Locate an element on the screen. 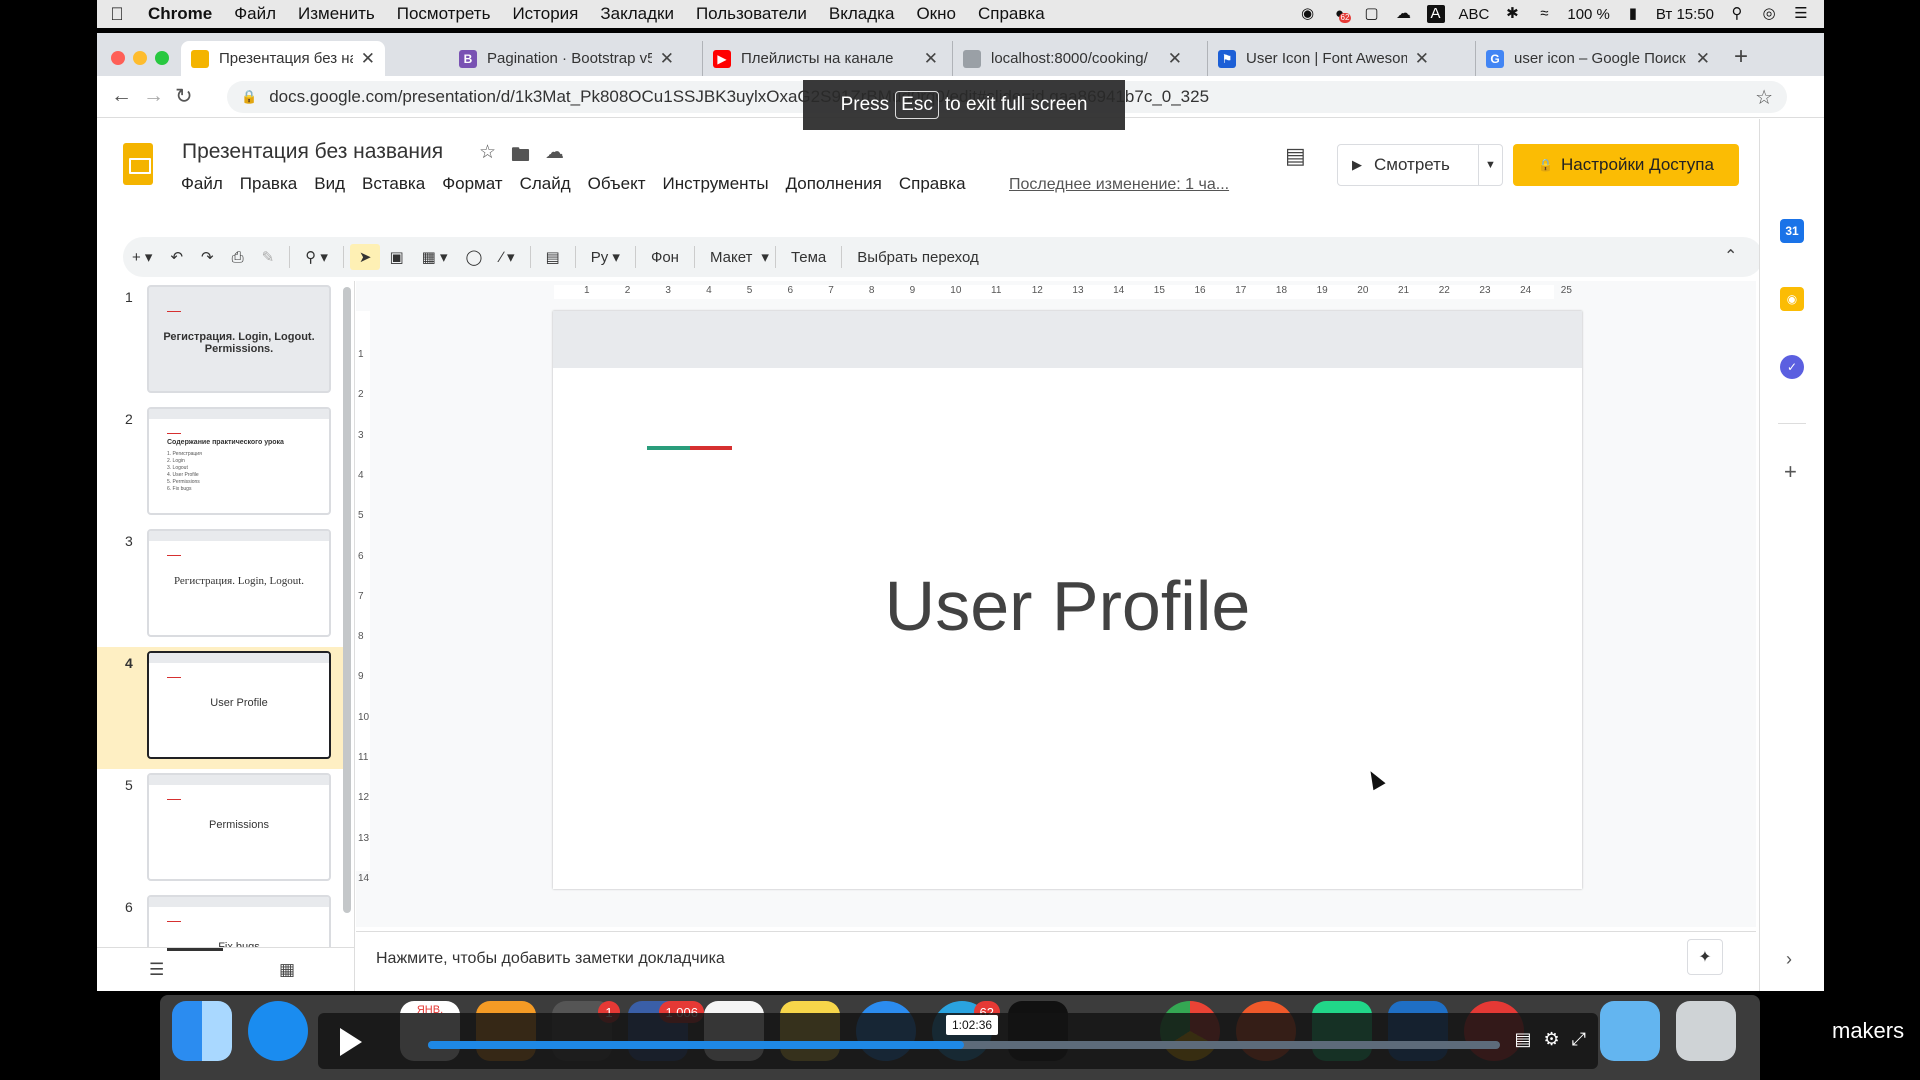 The image size is (1920, 1080). line-icon: ∕ ▾ is located at coordinates (507, 257).